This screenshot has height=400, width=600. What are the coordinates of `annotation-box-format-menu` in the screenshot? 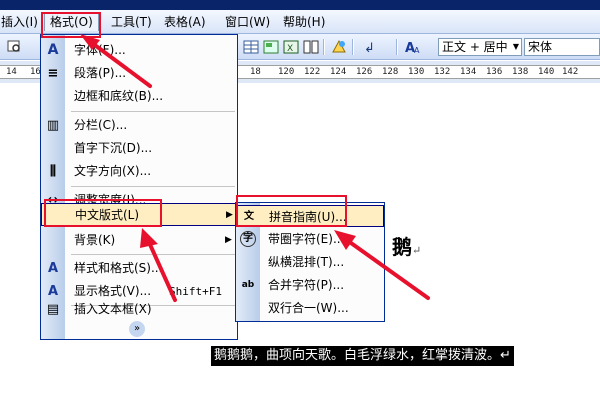 It's located at (71, 25).